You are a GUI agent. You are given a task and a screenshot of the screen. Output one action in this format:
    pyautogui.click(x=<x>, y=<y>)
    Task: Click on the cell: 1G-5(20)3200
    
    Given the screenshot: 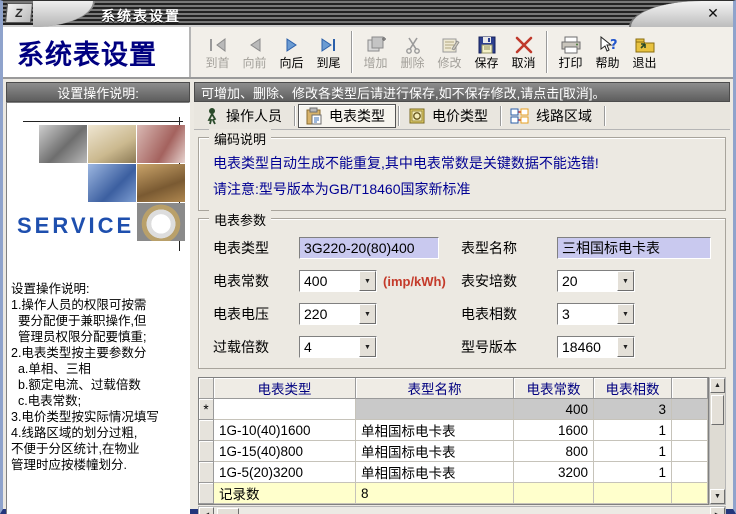 What is the action you would take?
    pyautogui.click(x=285, y=472)
    